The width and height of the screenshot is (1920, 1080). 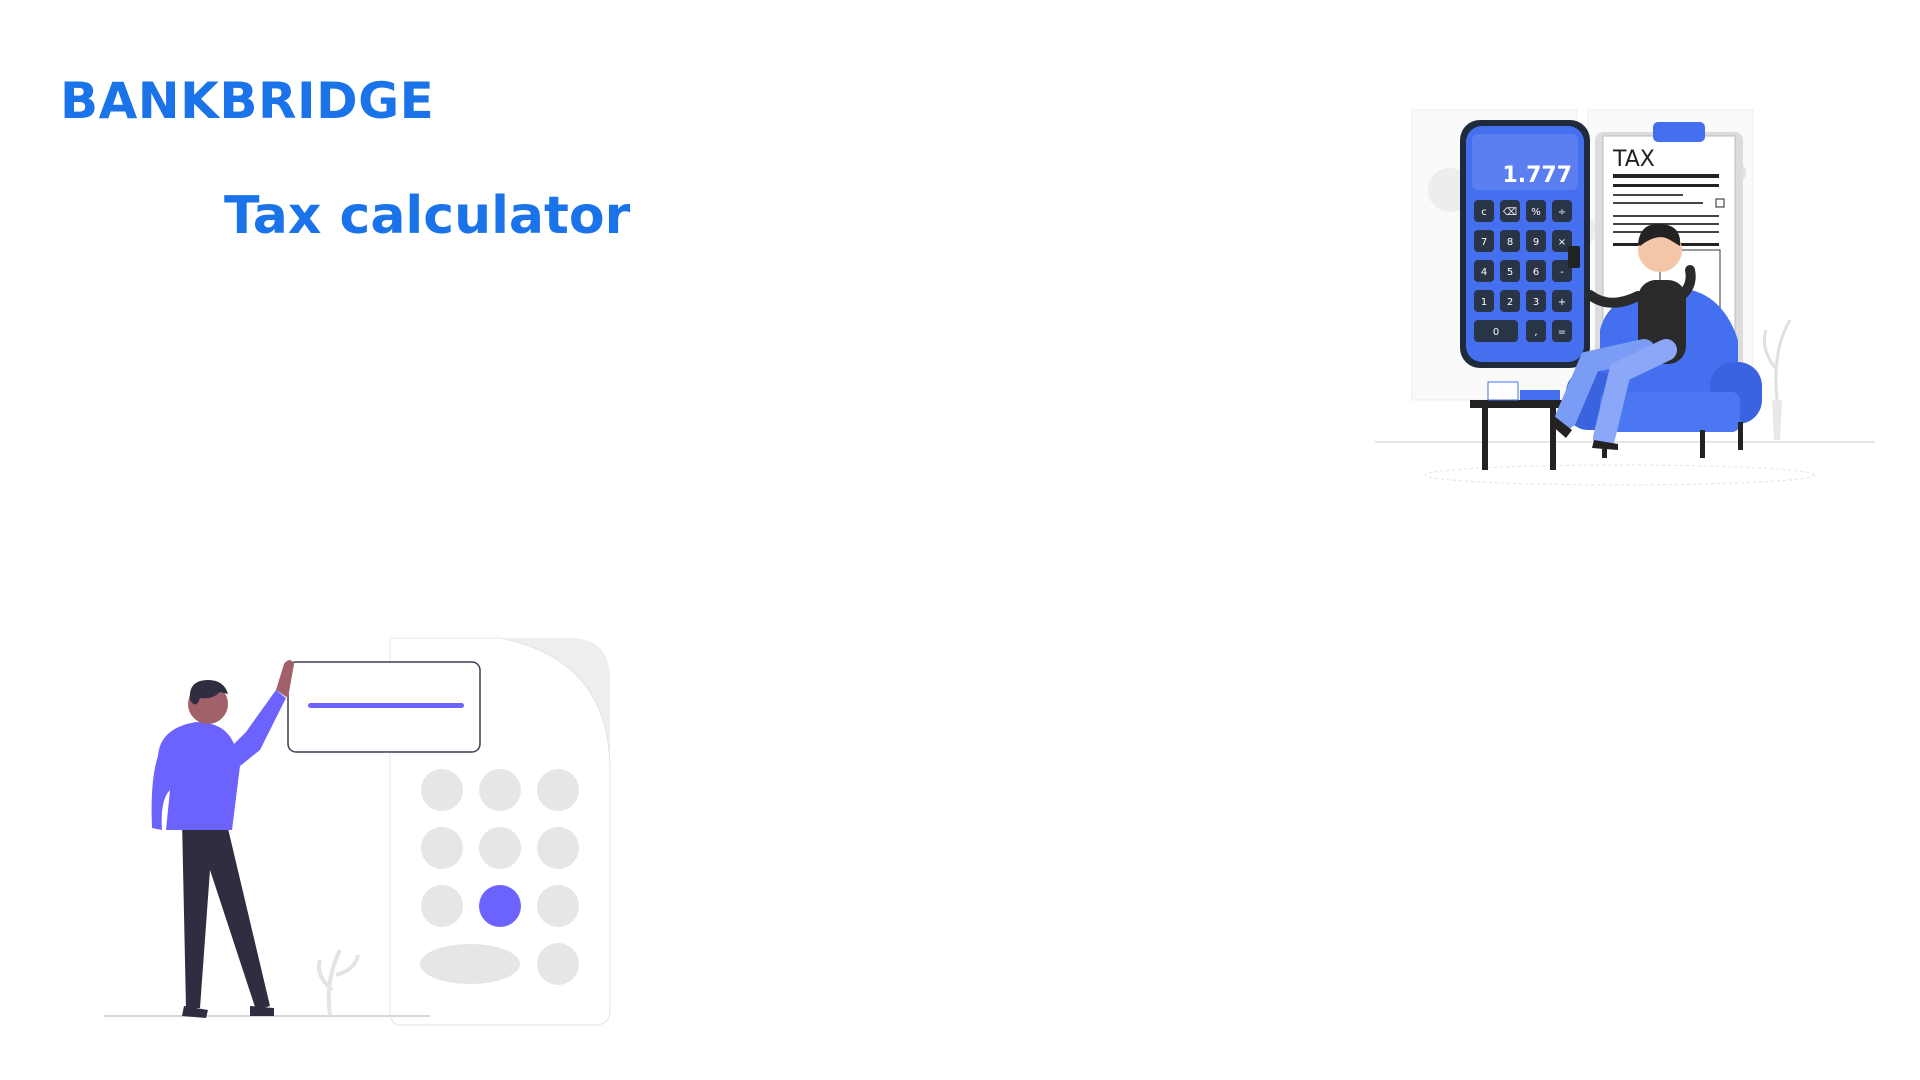 I want to click on calculator-key-label: 4, so click(x=1484, y=272).